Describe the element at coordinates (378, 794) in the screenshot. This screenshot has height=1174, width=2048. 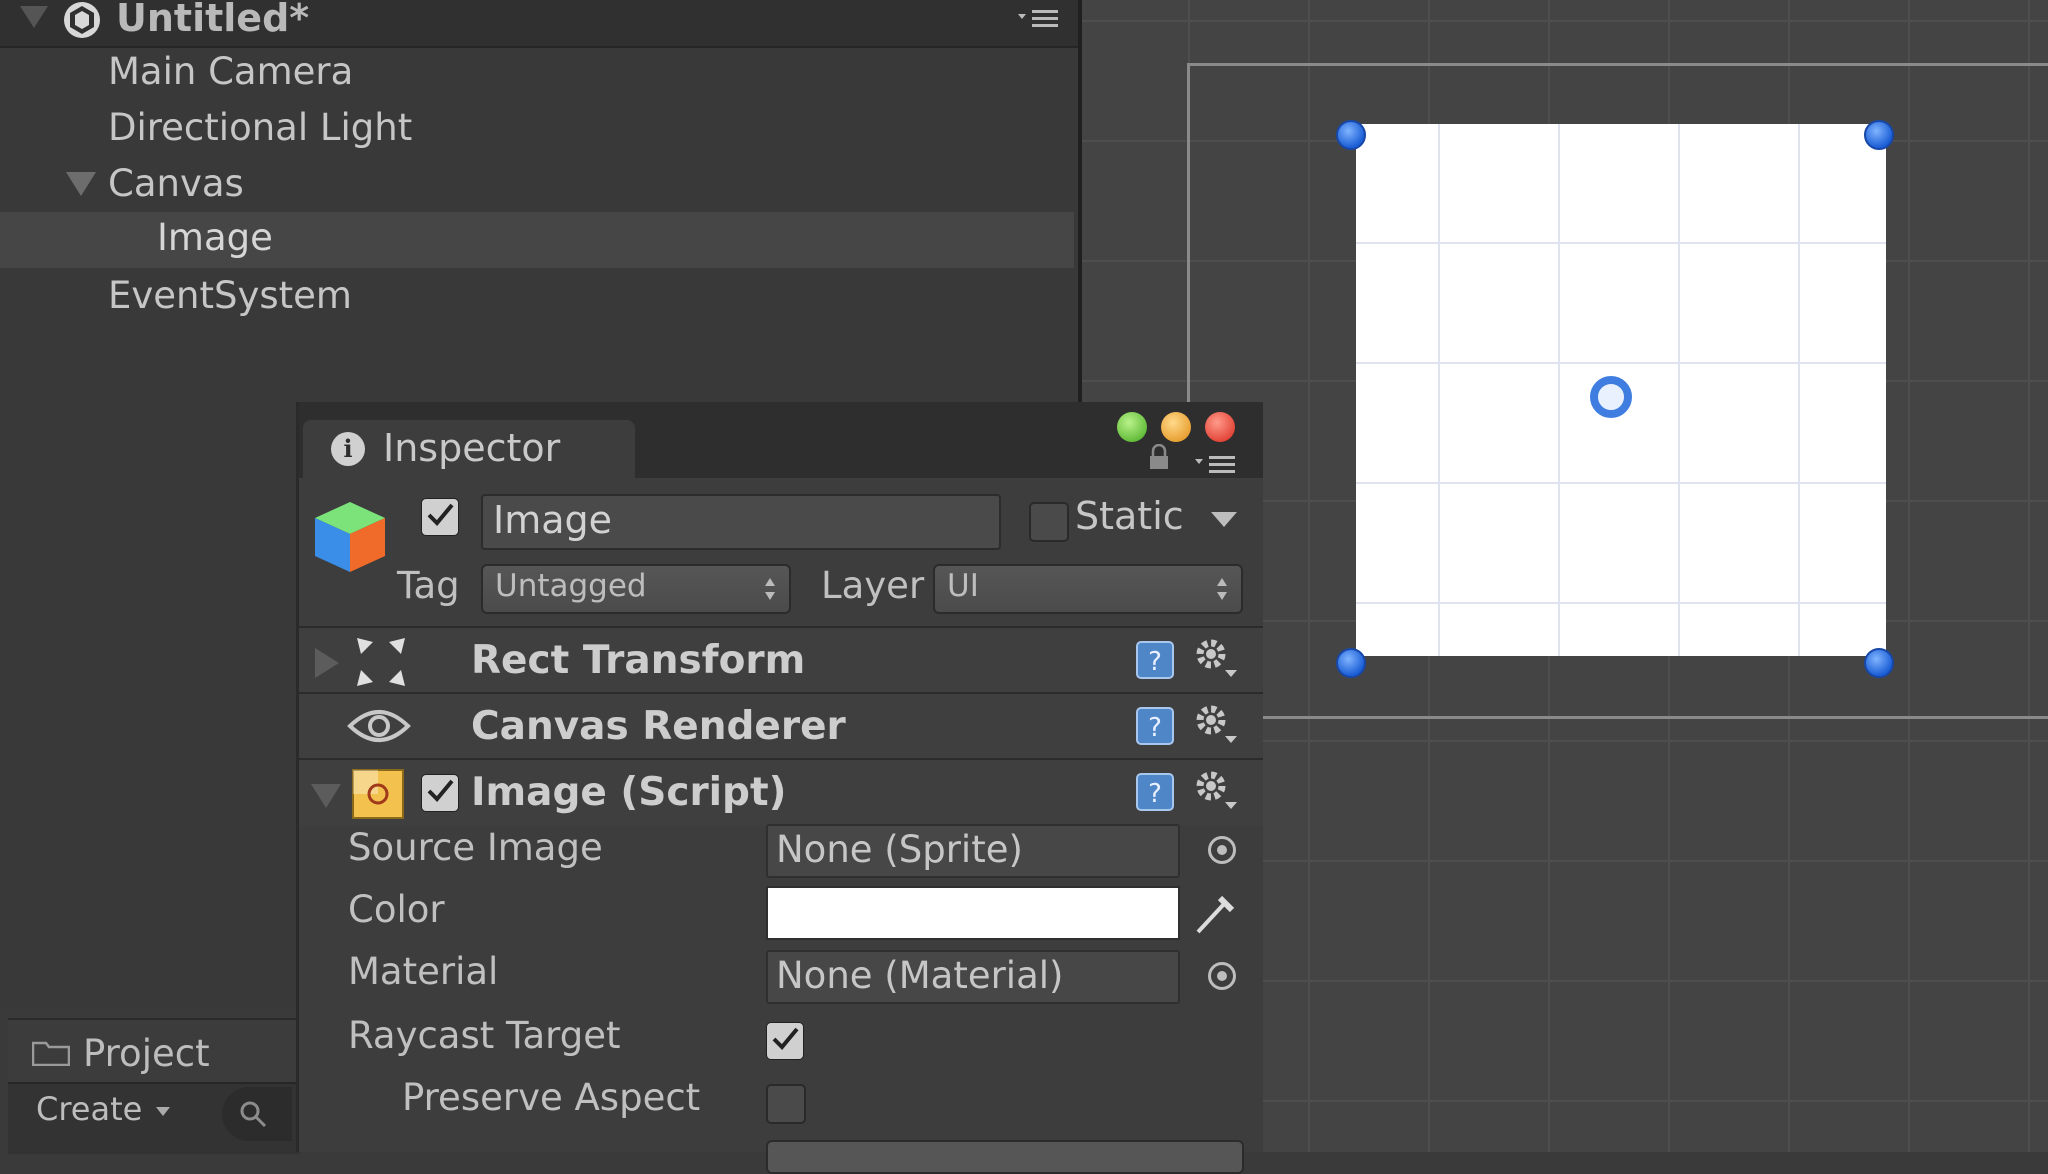
I see `image-component-icon` at that location.